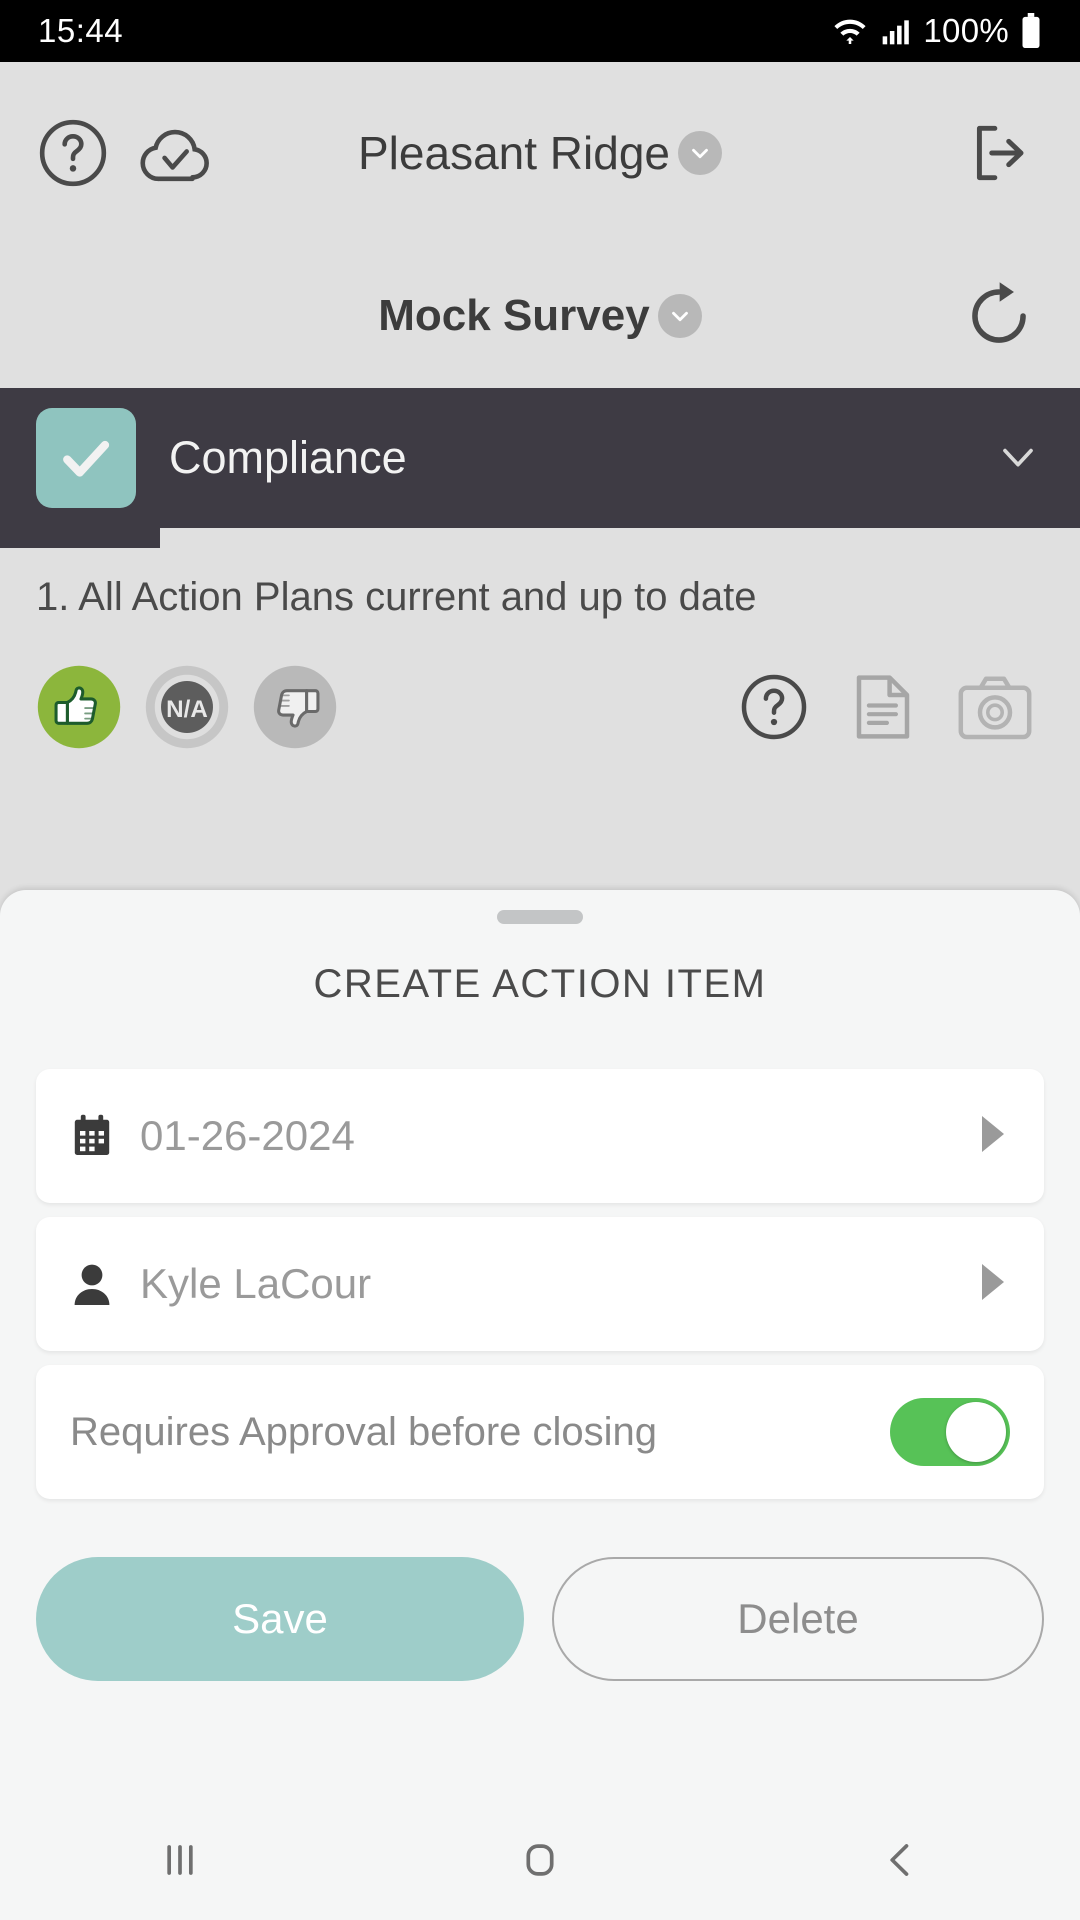  What do you see at coordinates (540, 468) in the screenshot?
I see `section-header-compliance: Compliance` at bounding box center [540, 468].